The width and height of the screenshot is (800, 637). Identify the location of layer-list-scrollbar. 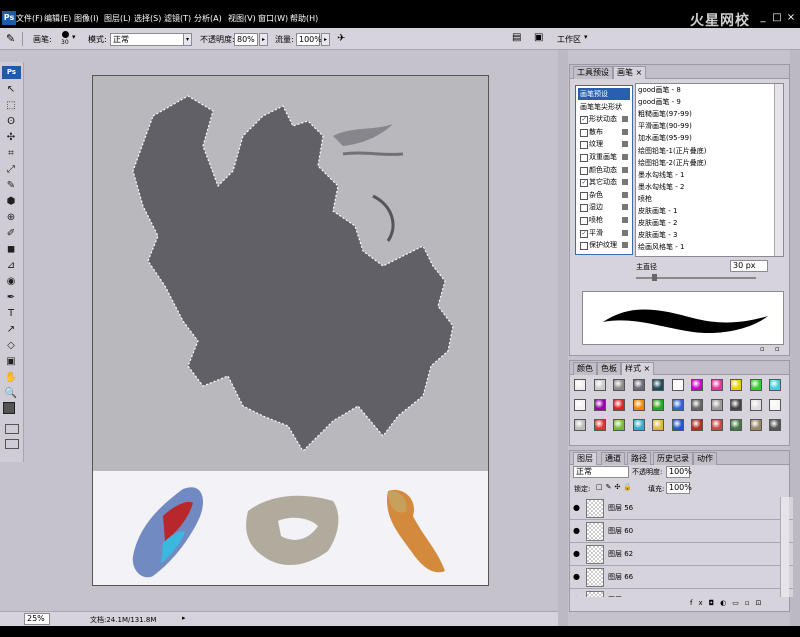
(784, 547).